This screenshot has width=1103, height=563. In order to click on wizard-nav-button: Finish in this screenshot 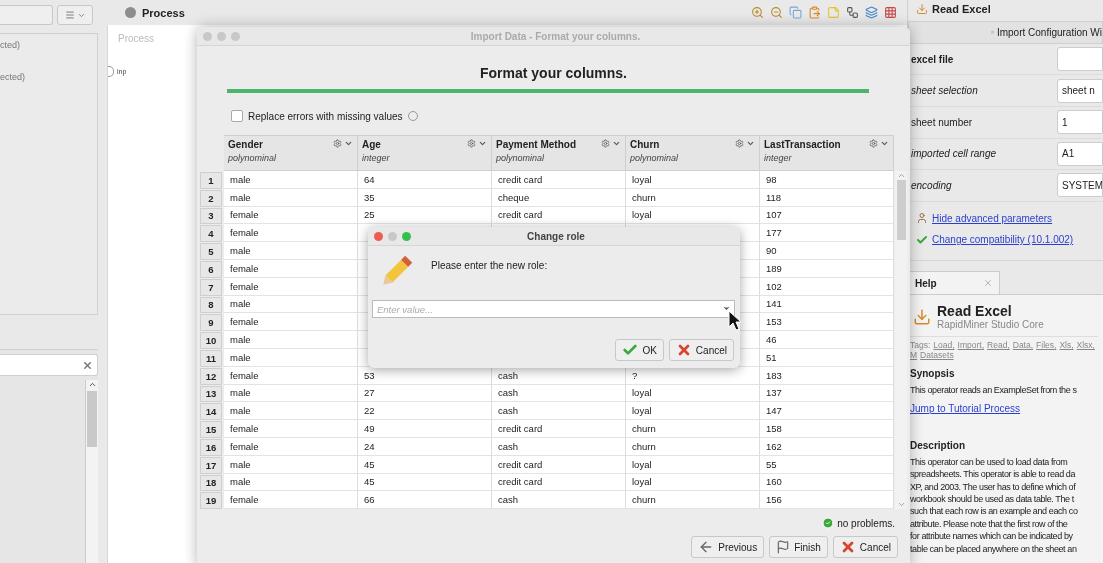, I will do `click(798, 547)`.